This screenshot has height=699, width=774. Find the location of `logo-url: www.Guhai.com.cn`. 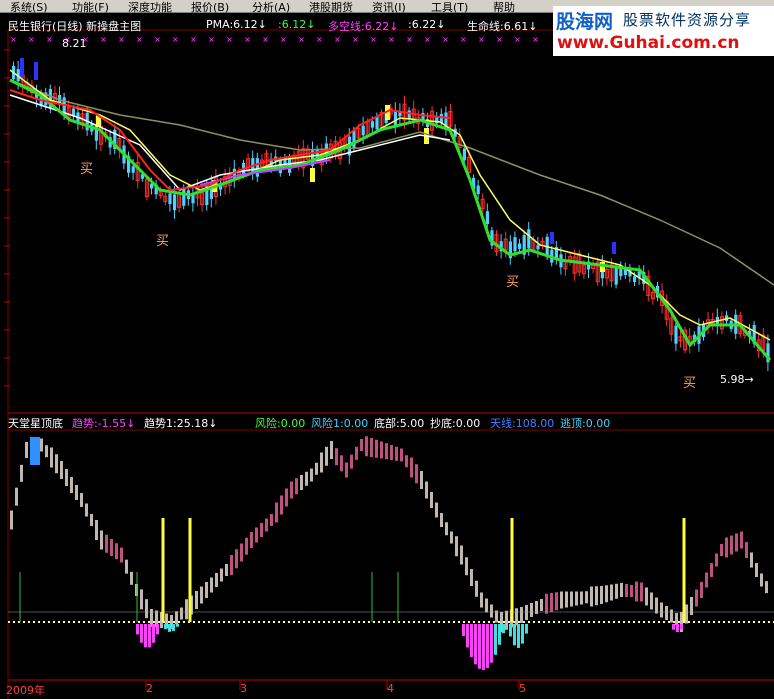

logo-url: www.Guhai.com.cn is located at coordinates (648, 43).